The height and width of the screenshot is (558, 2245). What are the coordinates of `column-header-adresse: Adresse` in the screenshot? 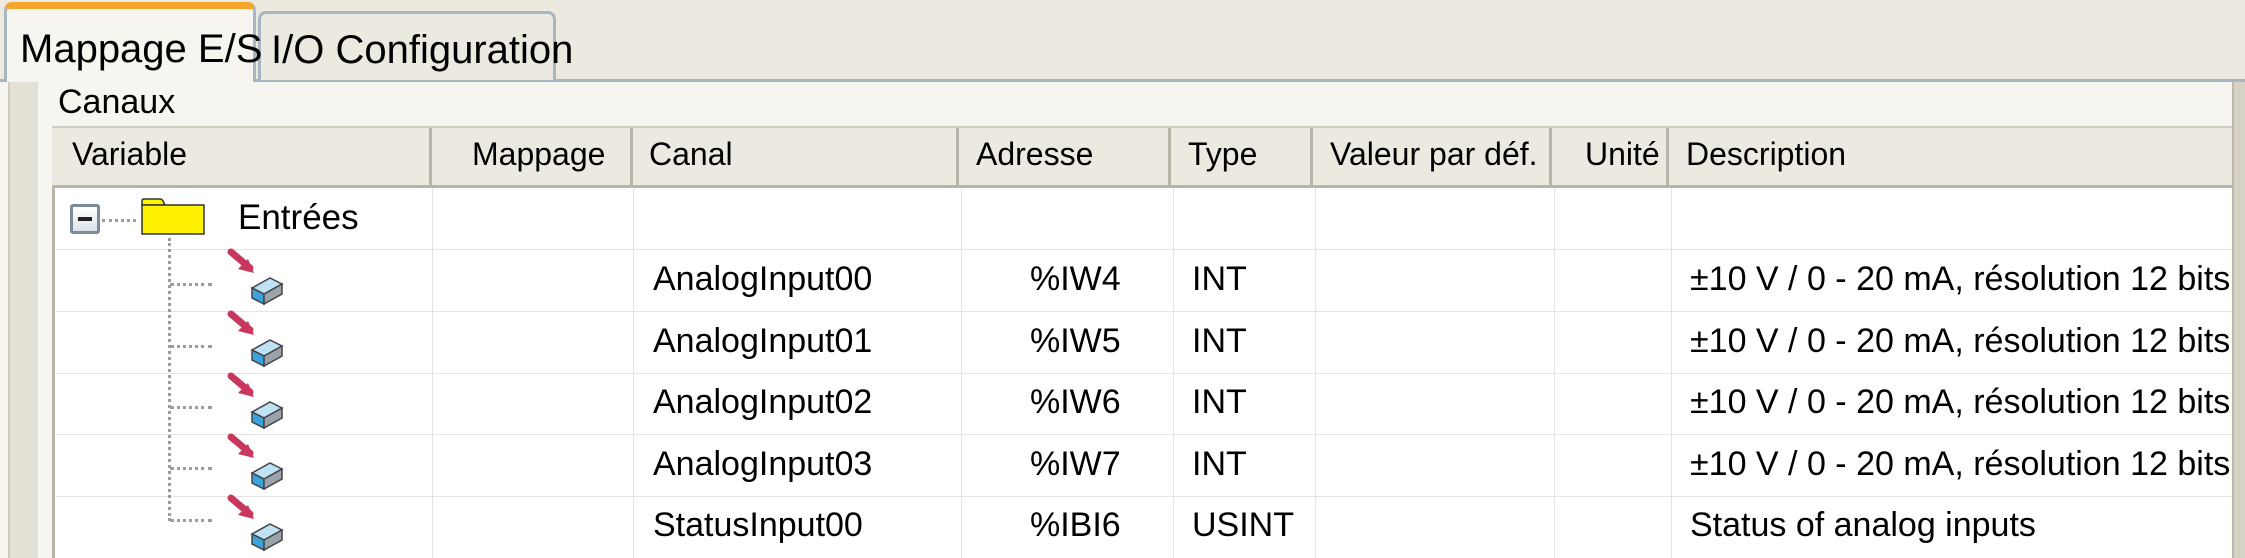 It's located at (1065, 156).